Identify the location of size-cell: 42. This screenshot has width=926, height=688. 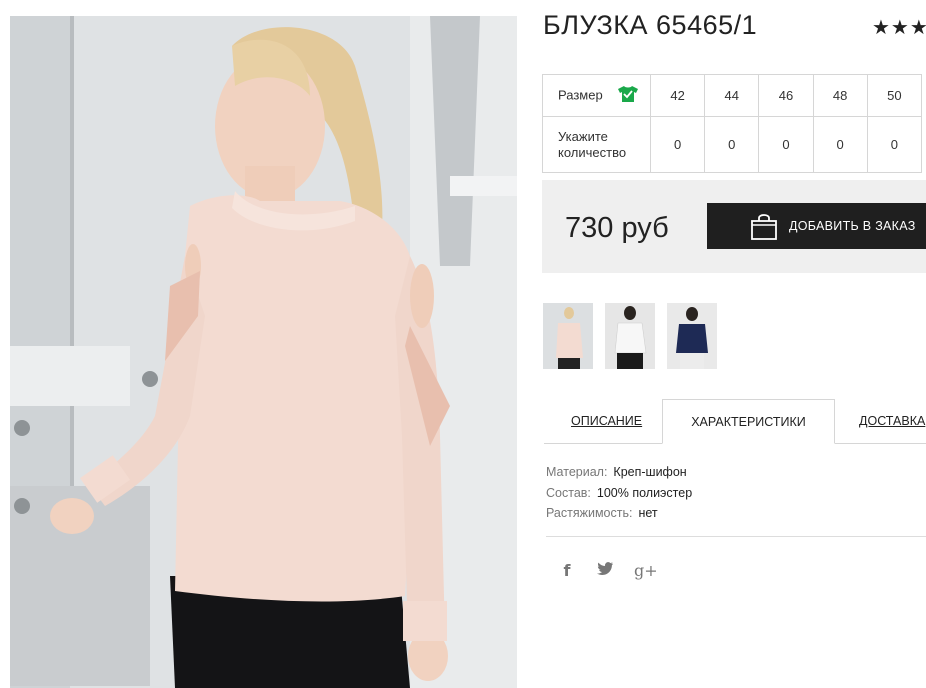
(677, 95).